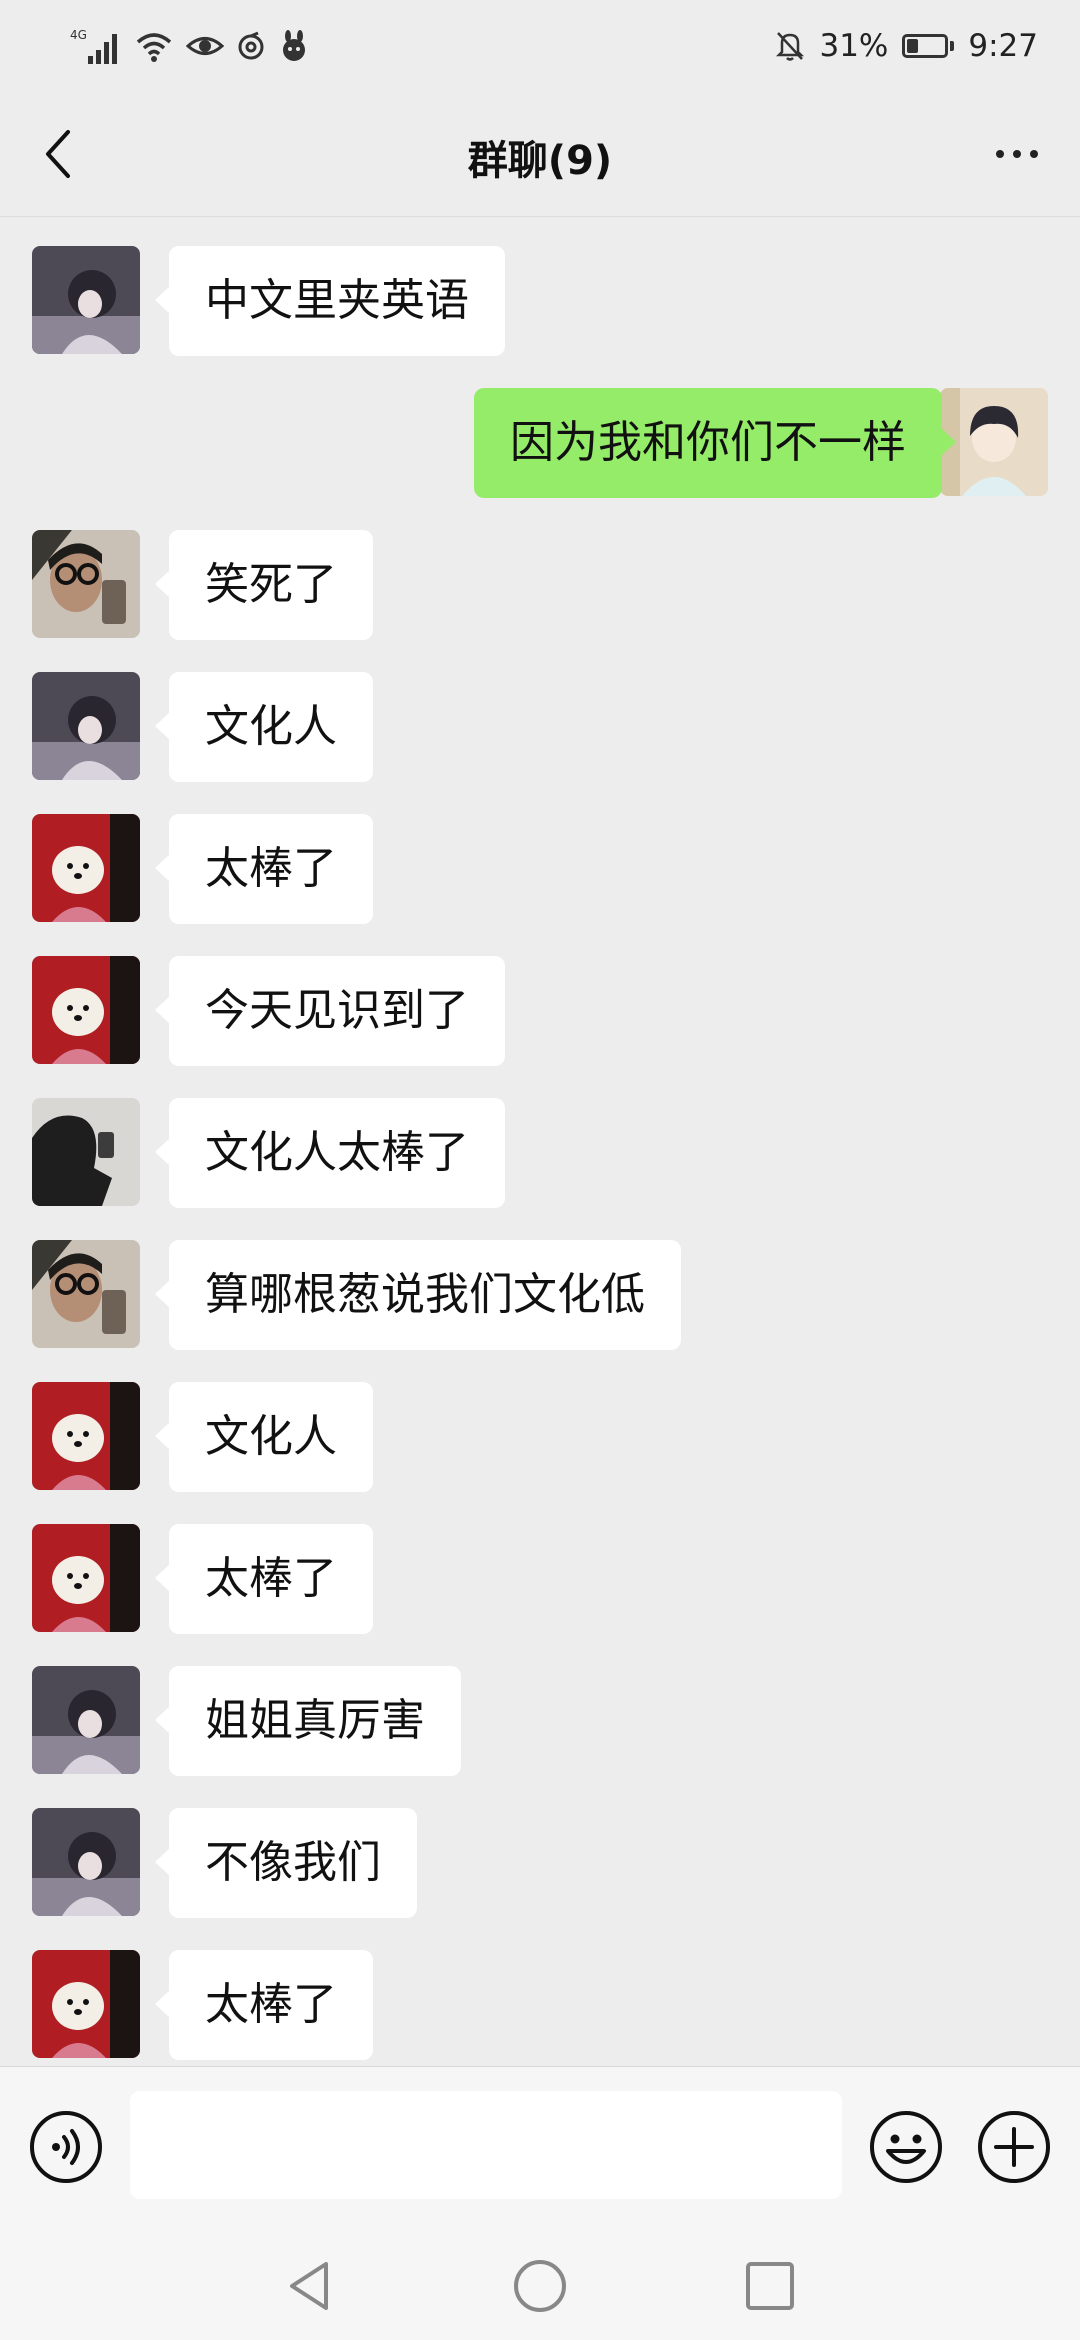 Image resolution: width=1080 pixels, height=2340 pixels. I want to click on status-bar: 4G 31% 9:27, so click(540, 46).